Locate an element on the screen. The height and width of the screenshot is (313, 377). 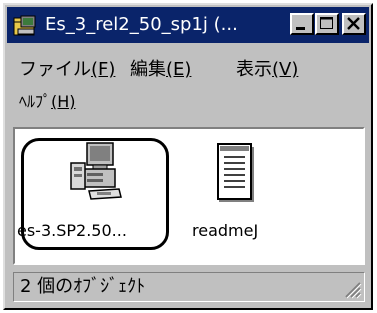
text-document-icon is located at coordinates (235, 172).